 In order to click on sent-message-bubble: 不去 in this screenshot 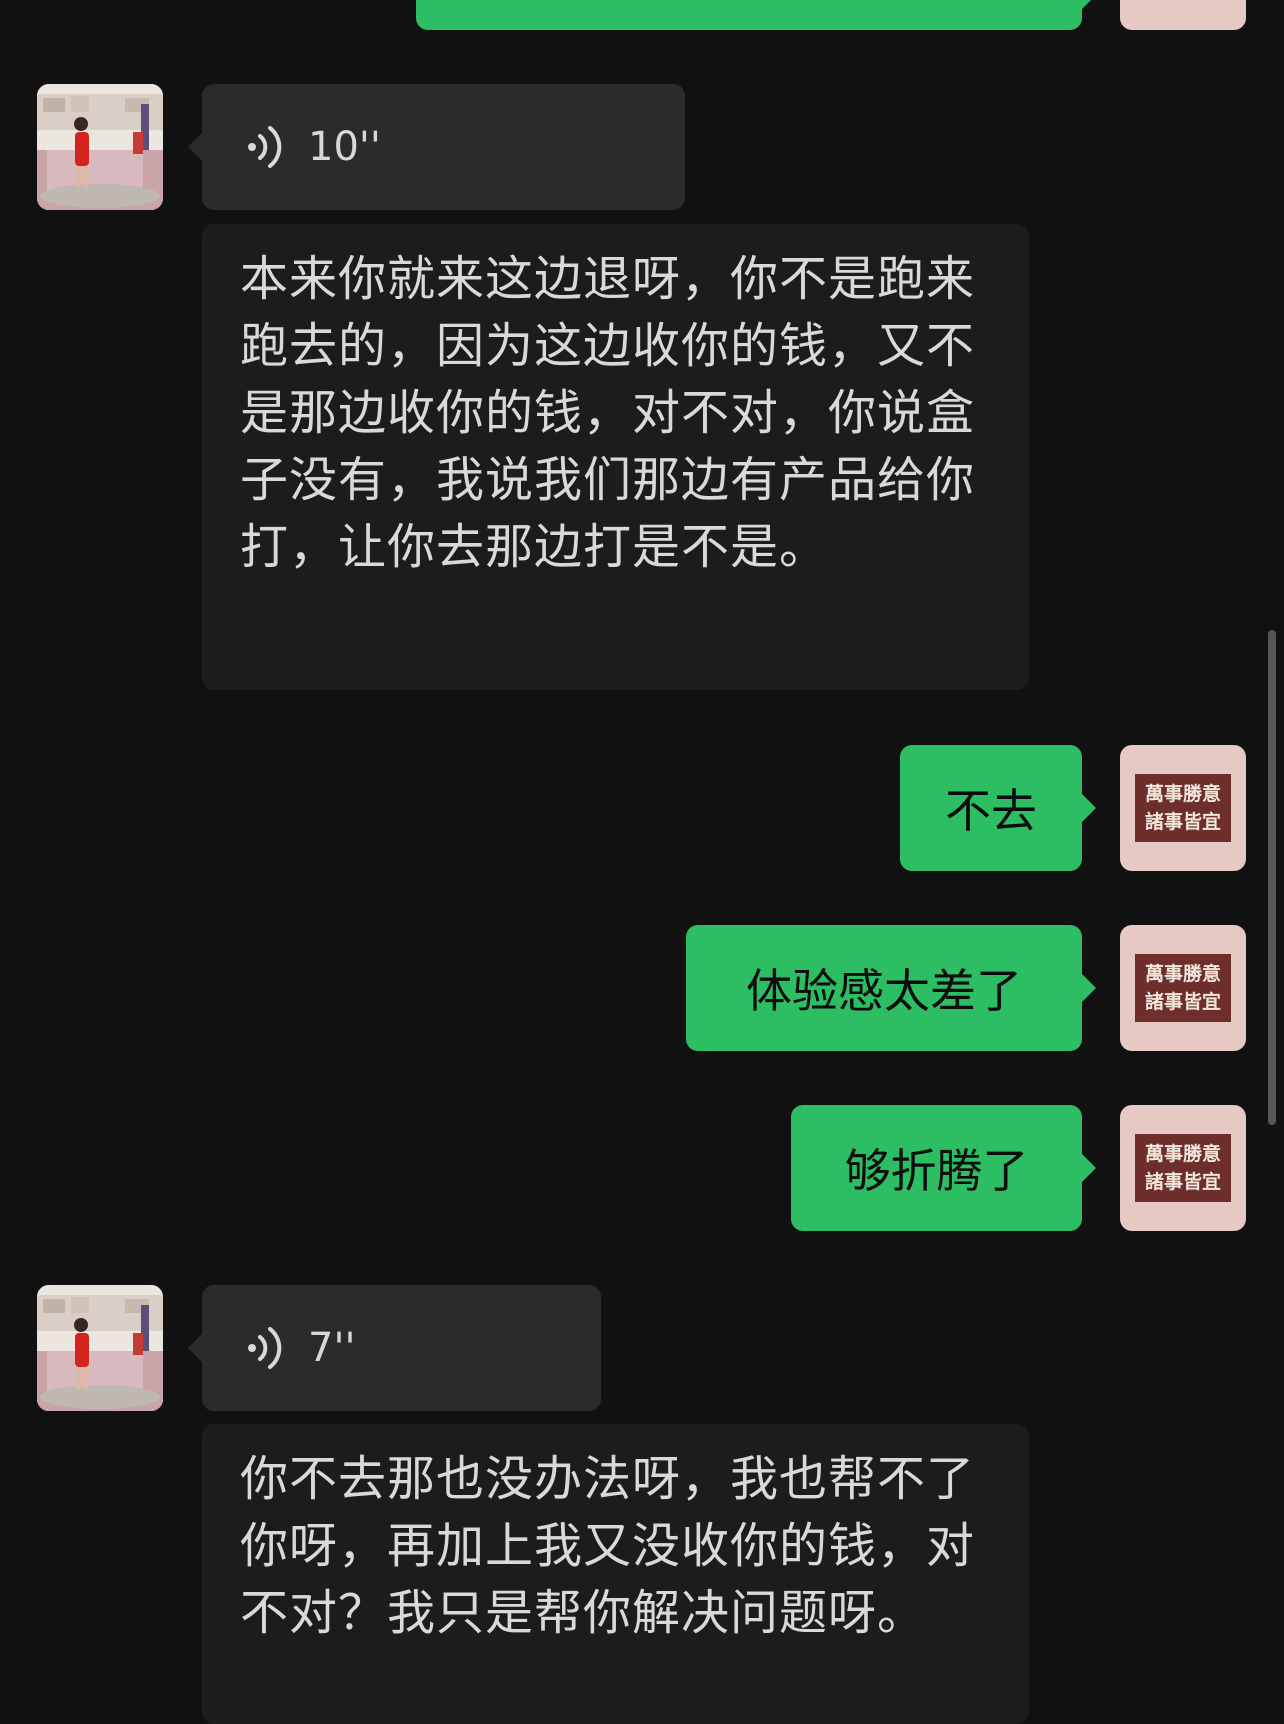, I will do `click(998, 808)`.